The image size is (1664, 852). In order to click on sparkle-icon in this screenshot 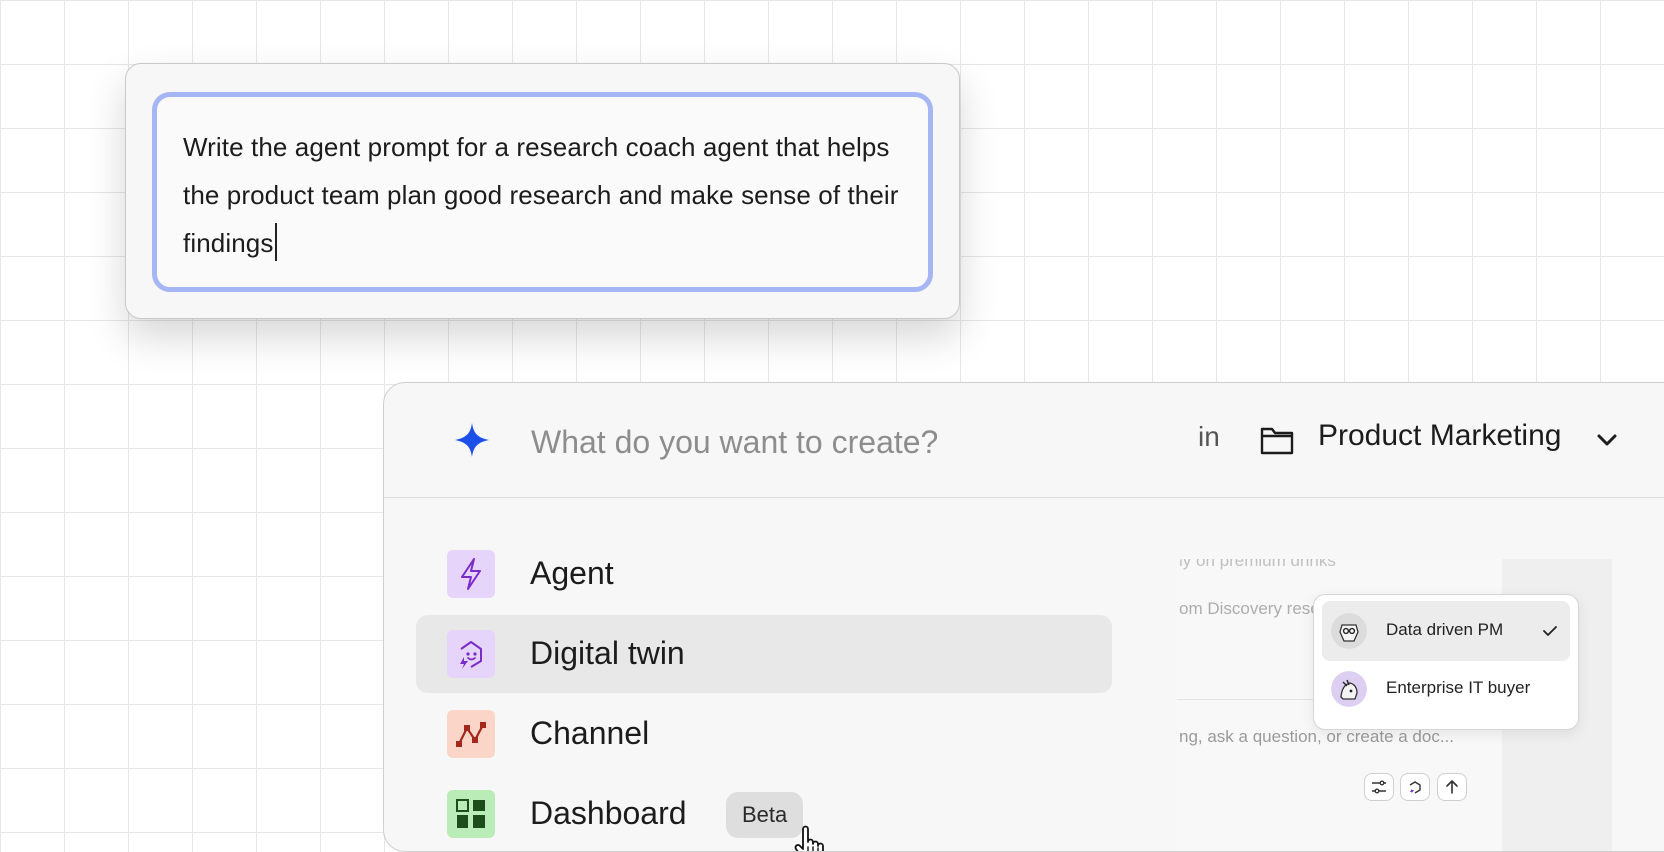, I will do `click(472, 440)`.